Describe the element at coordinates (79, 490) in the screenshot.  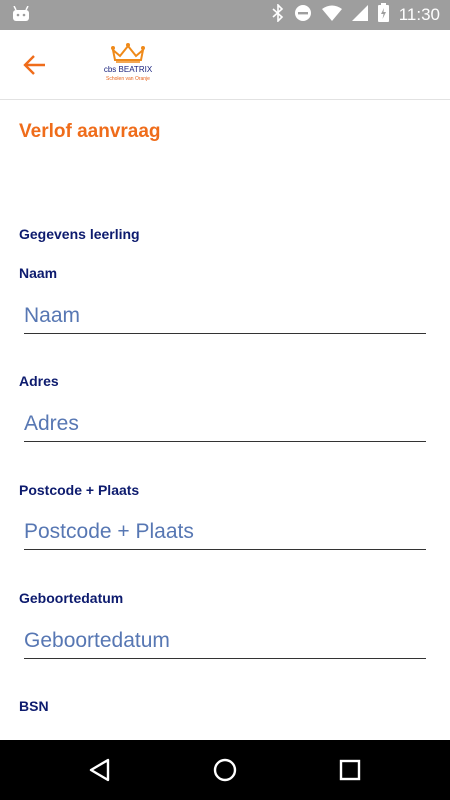
I see `postcode-city-label: Postcode + Plaats` at that location.